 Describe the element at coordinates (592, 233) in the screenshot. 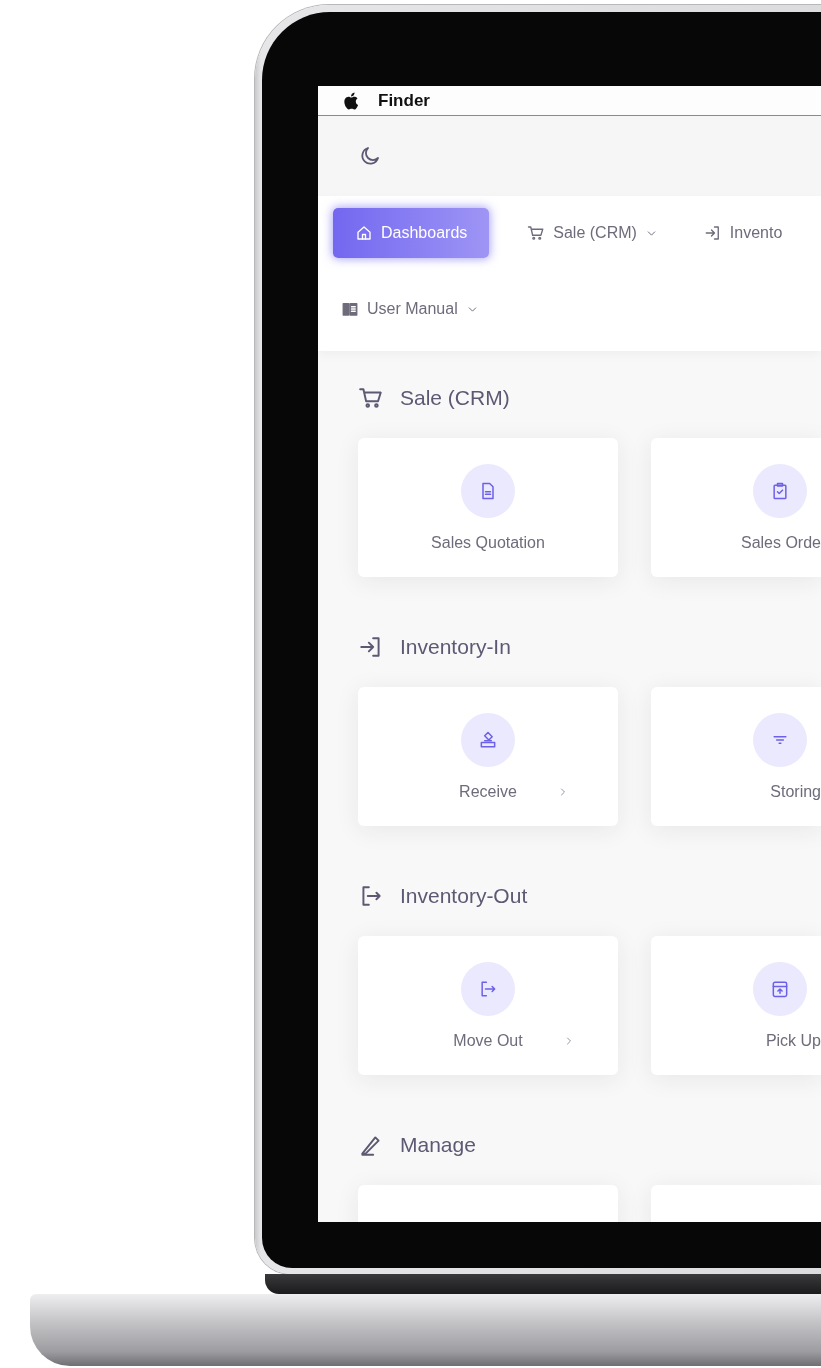

I see `nav-tab: Sale (CRM)` at that location.